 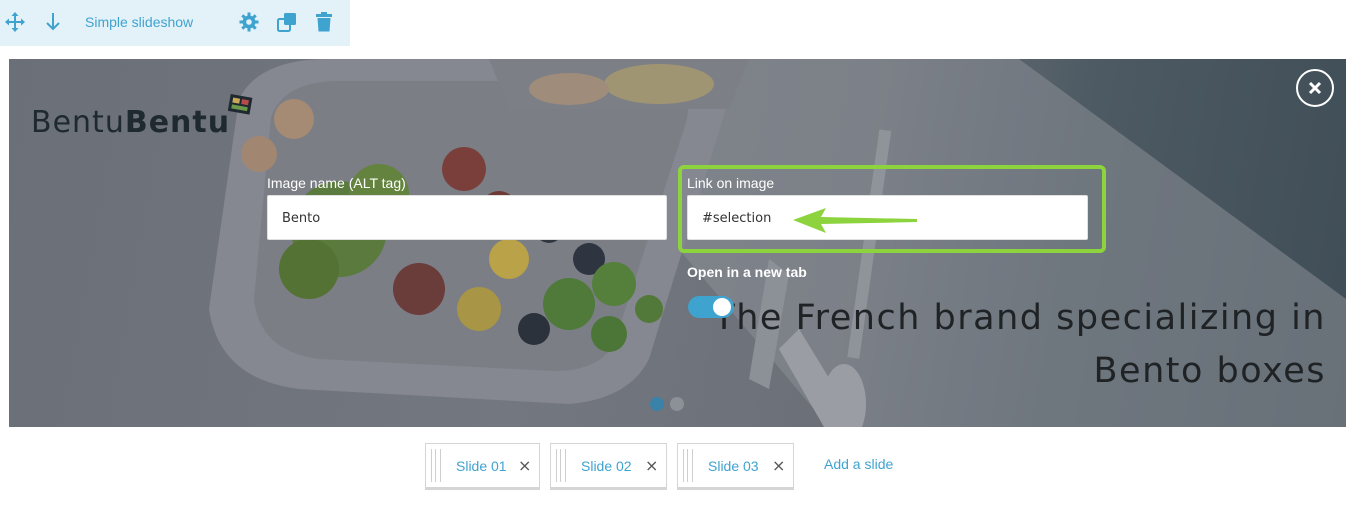 What do you see at coordinates (711, 307) in the screenshot?
I see `new-tab-toggle` at bounding box center [711, 307].